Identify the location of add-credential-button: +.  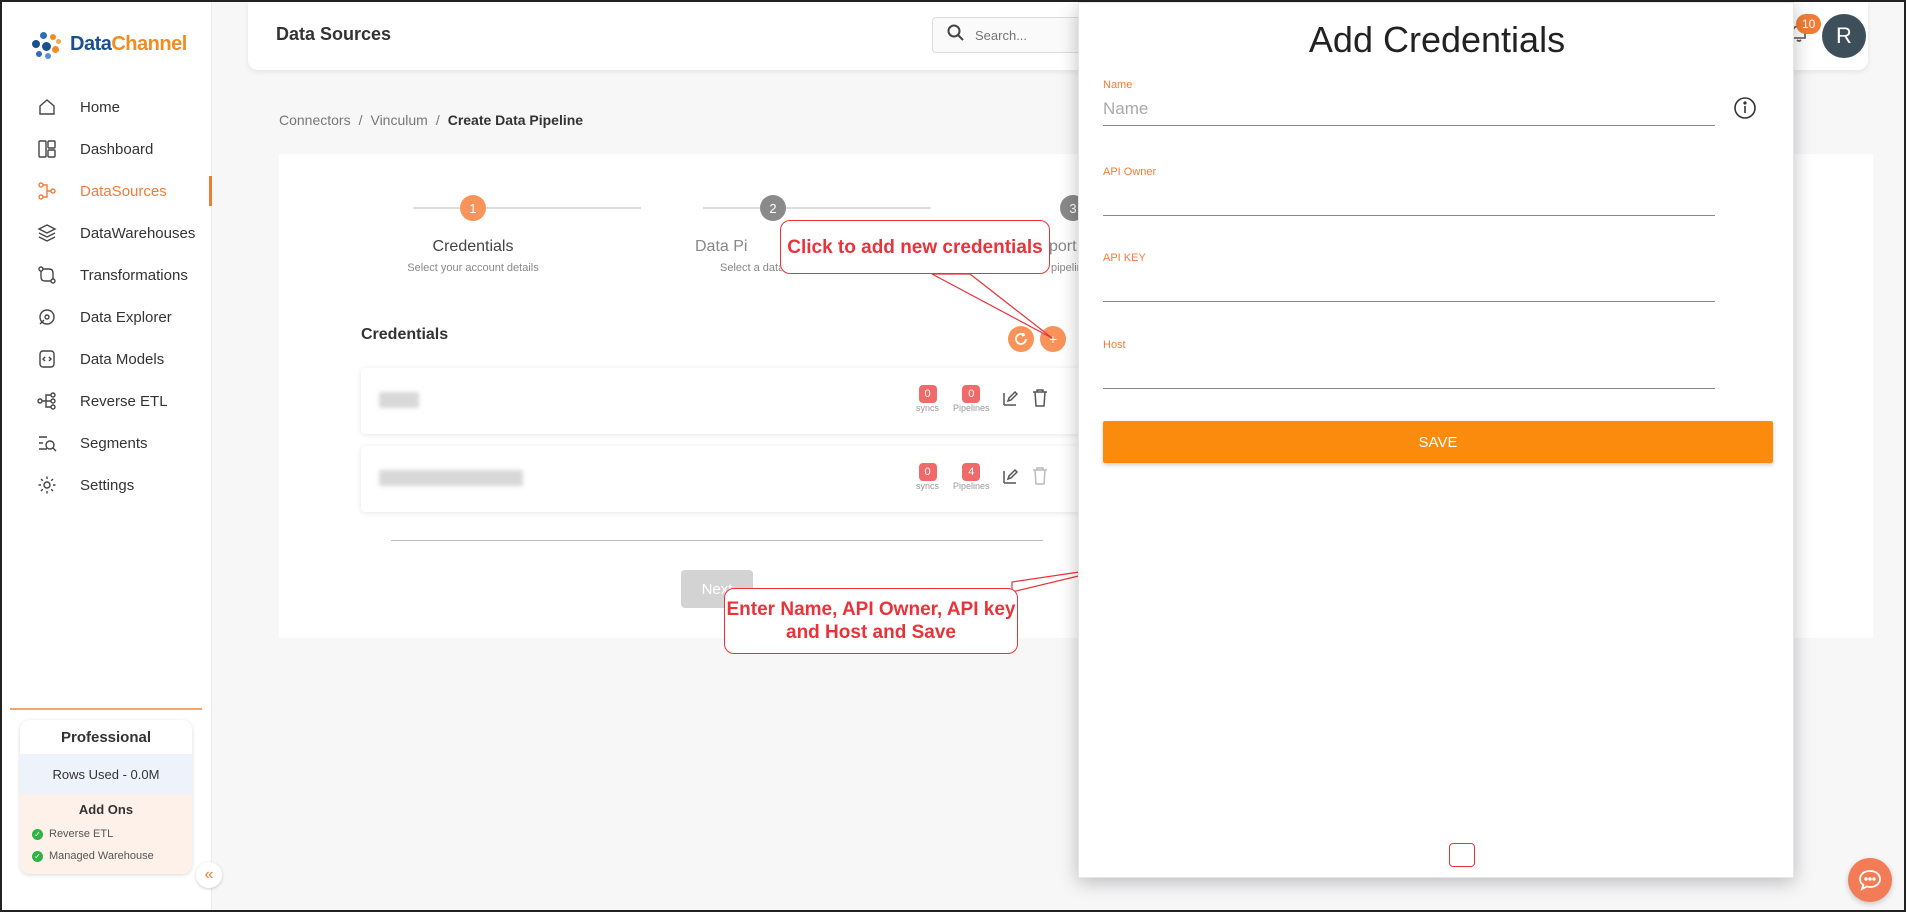
(1053, 339).